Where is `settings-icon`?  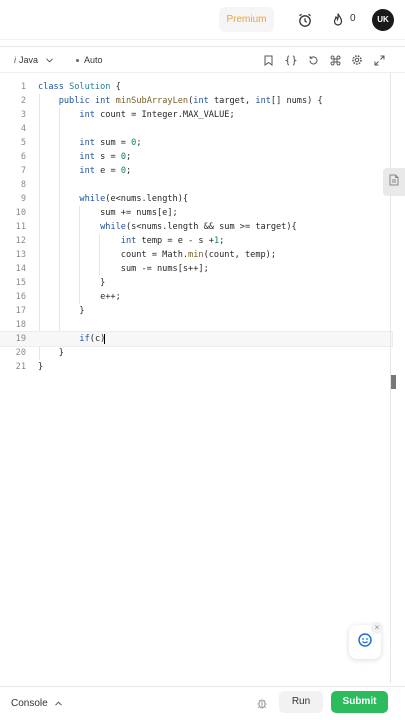 settings-icon is located at coordinates (357, 60).